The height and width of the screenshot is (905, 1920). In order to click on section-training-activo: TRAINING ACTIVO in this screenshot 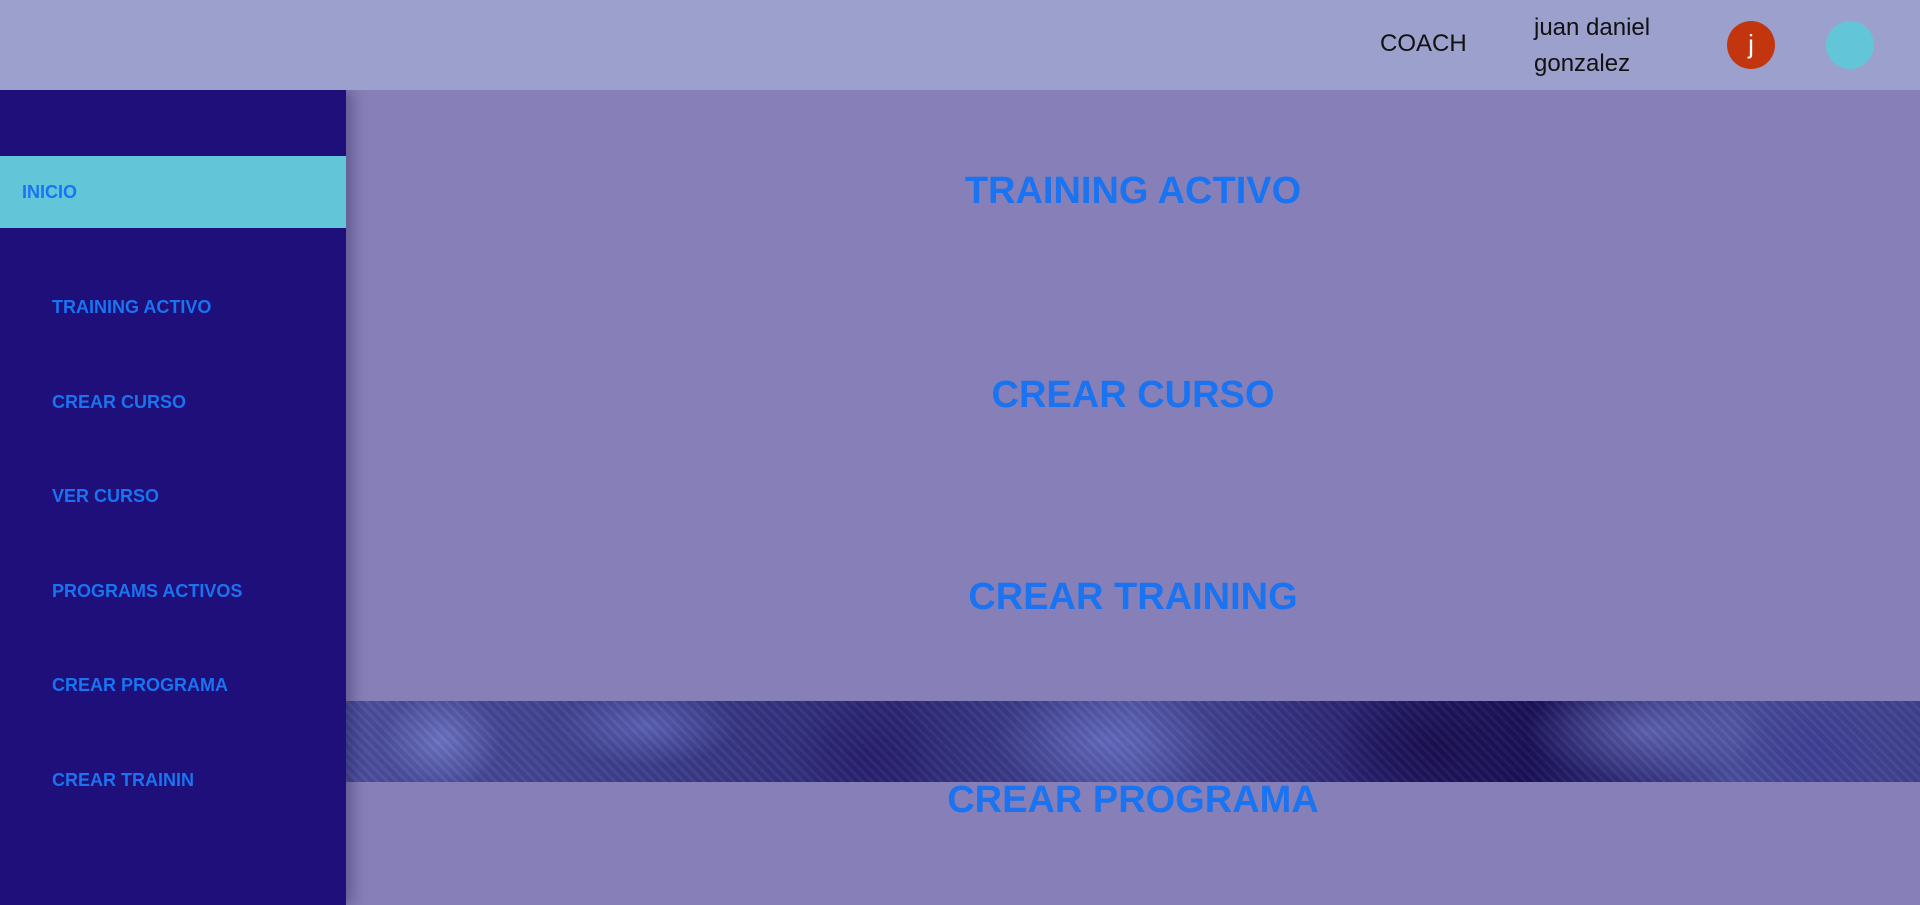, I will do `click(1133, 191)`.